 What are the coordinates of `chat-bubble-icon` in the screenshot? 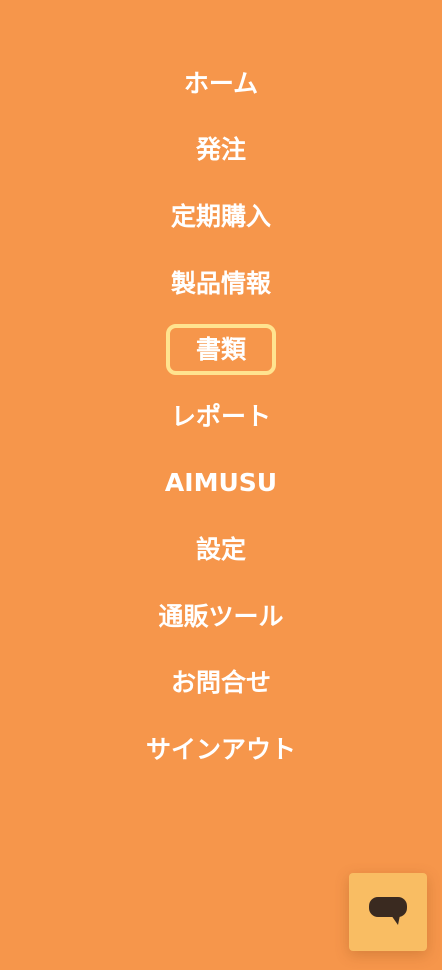 It's located at (388, 911).